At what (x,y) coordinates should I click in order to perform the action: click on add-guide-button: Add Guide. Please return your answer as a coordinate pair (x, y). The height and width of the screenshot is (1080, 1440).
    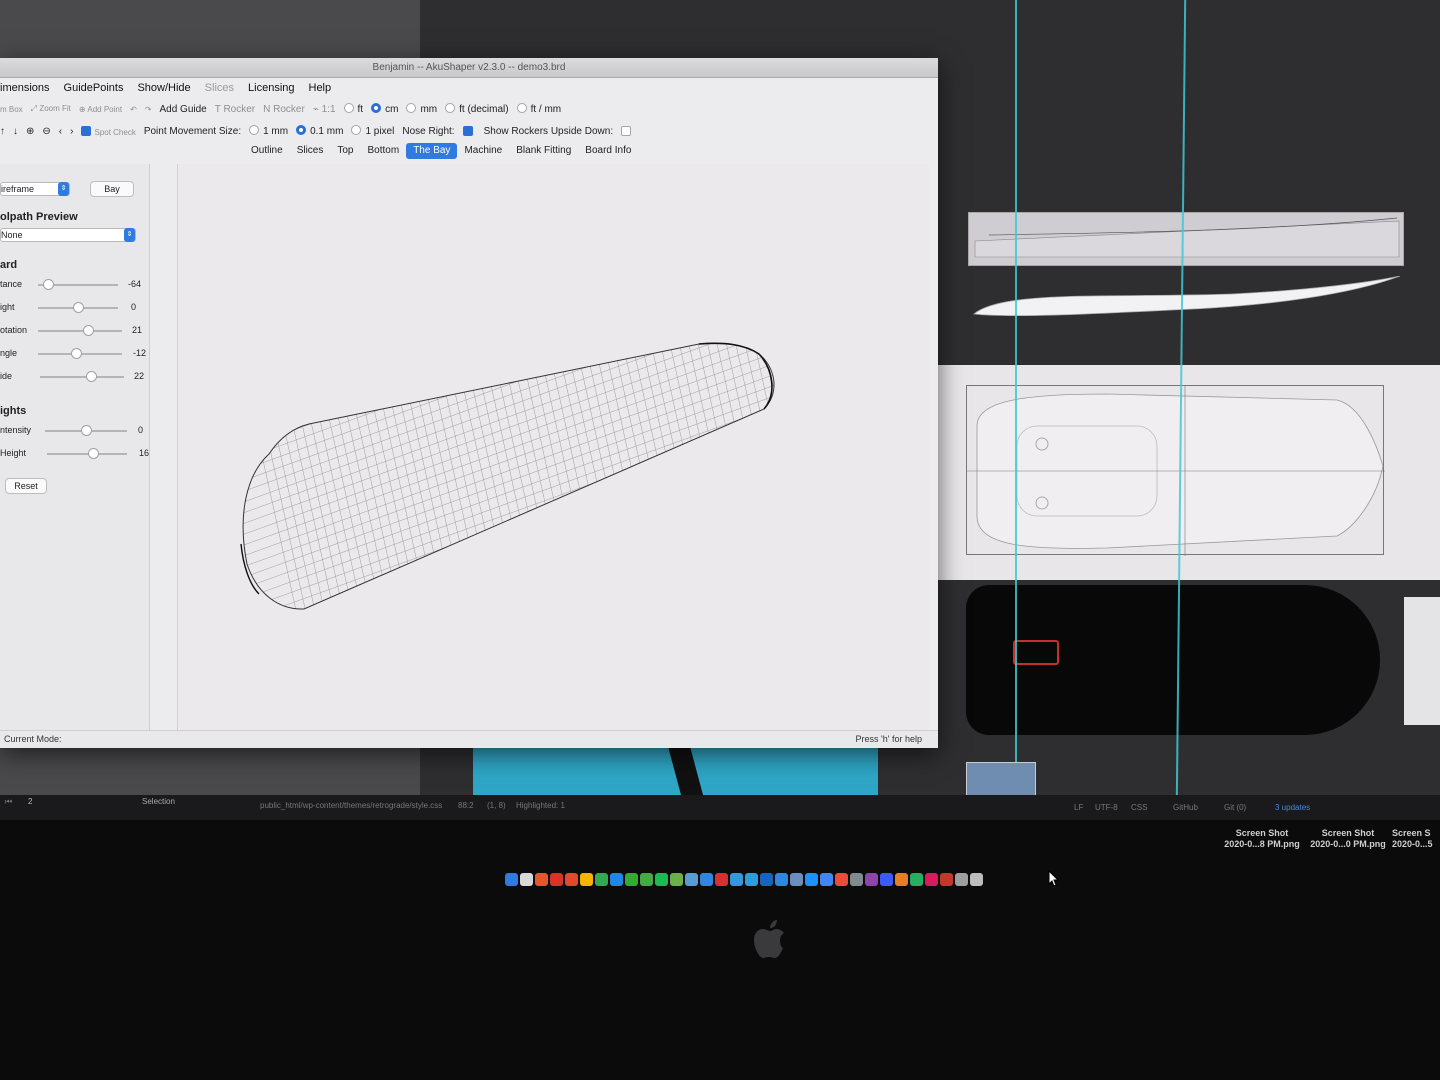
    Looking at the image, I should click on (182, 109).